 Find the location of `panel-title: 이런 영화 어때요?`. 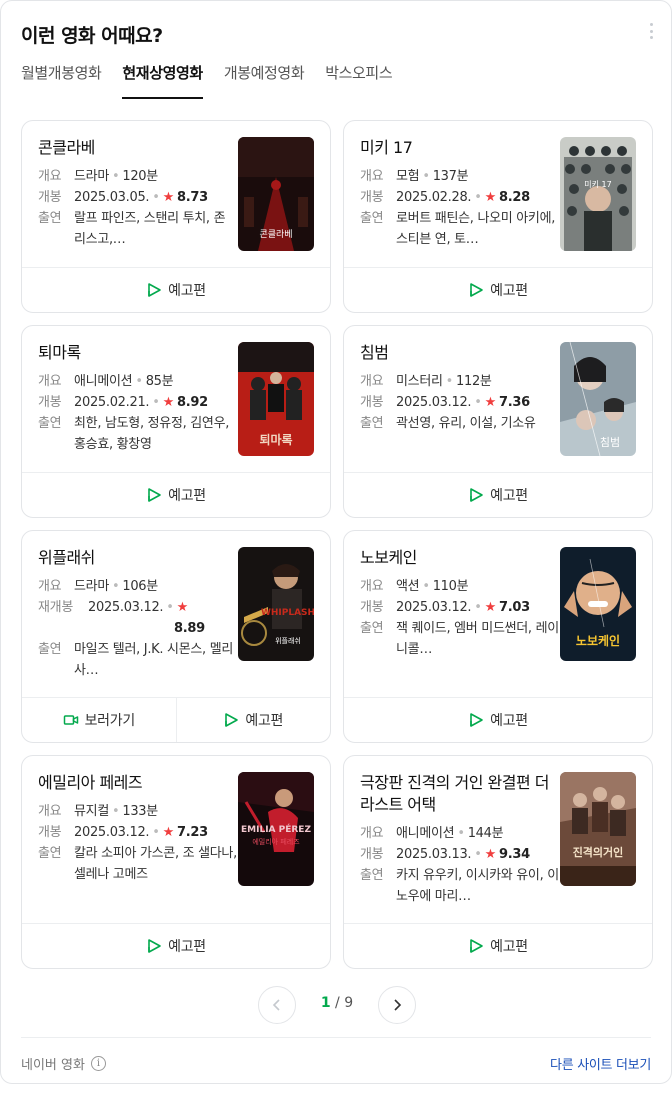

panel-title: 이런 영화 어때요? is located at coordinates (92, 36).